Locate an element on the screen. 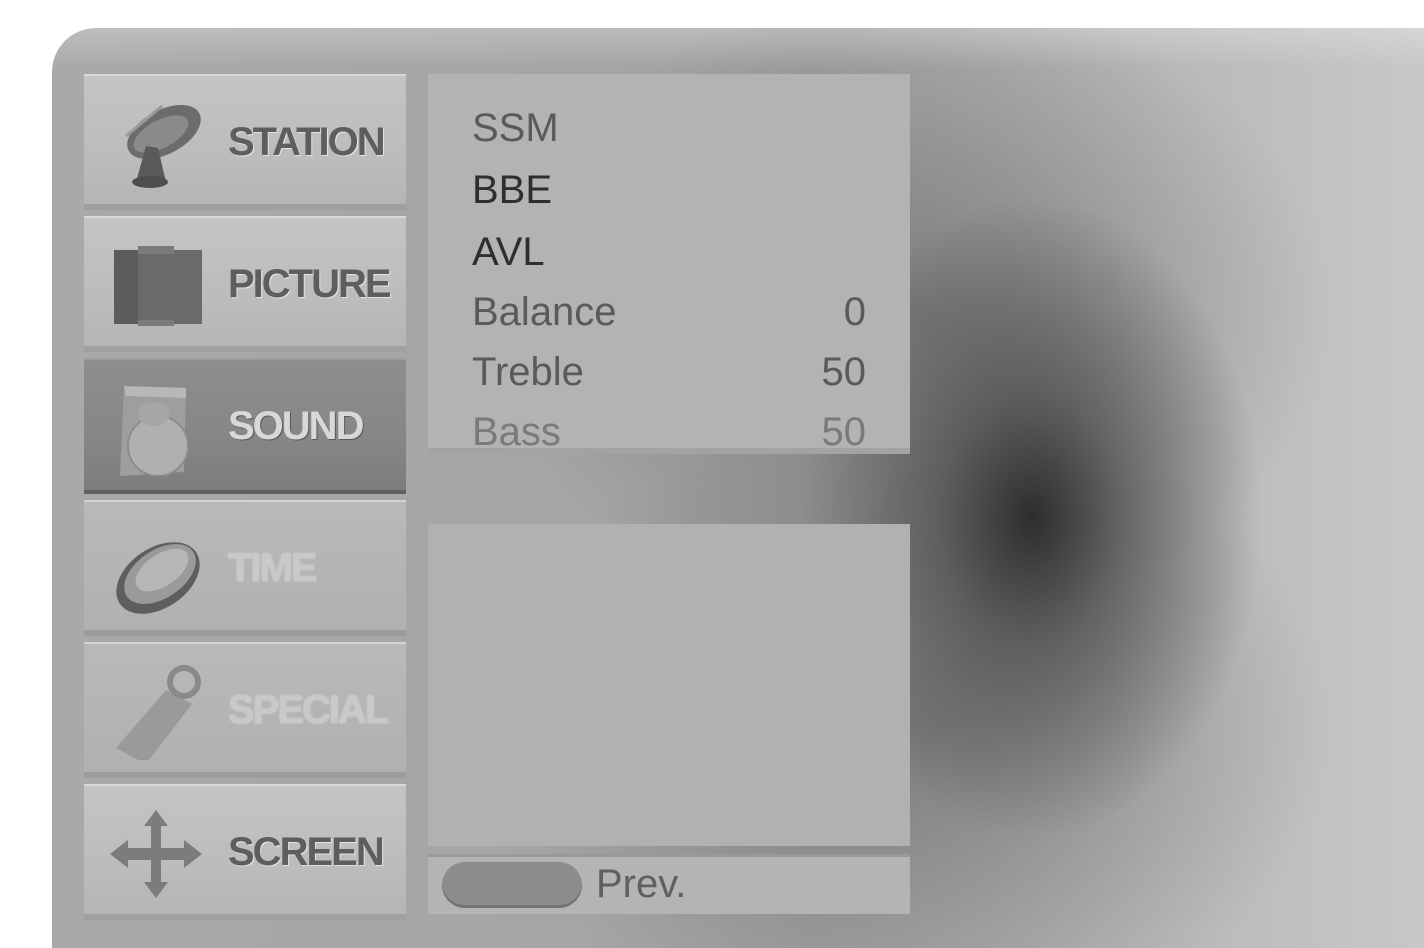 The width and height of the screenshot is (1424, 948). submenu-item-balance: Balance 0 is located at coordinates (672, 312).